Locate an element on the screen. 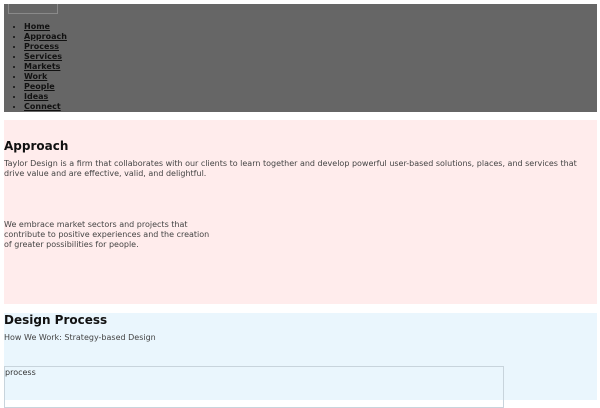 This screenshot has width=600, height=408. nav-link-process: Process is located at coordinates (41, 46).